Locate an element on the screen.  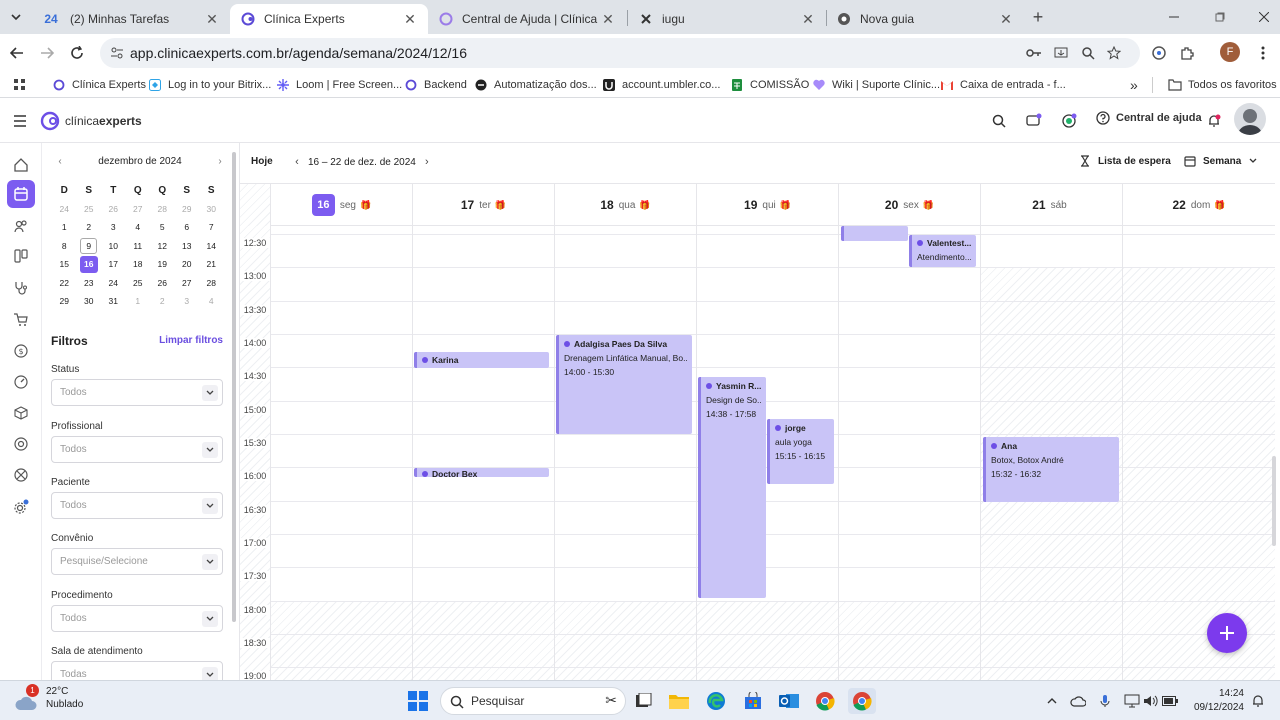
new-tab-plus-icon: + is located at coordinates (1038, 17).